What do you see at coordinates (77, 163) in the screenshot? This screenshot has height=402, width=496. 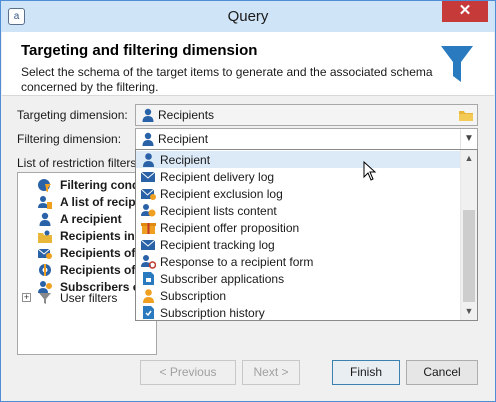 I see `restriction-filters-label: List of restriction filters` at bounding box center [77, 163].